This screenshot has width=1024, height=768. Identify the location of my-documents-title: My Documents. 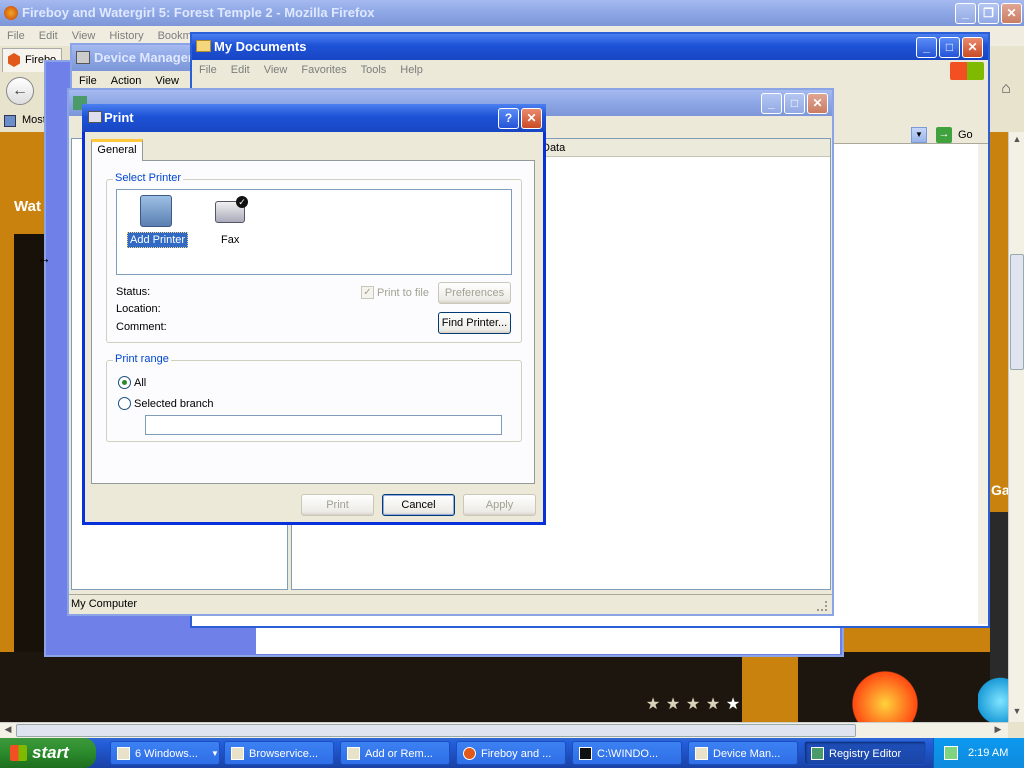
(260, 46).